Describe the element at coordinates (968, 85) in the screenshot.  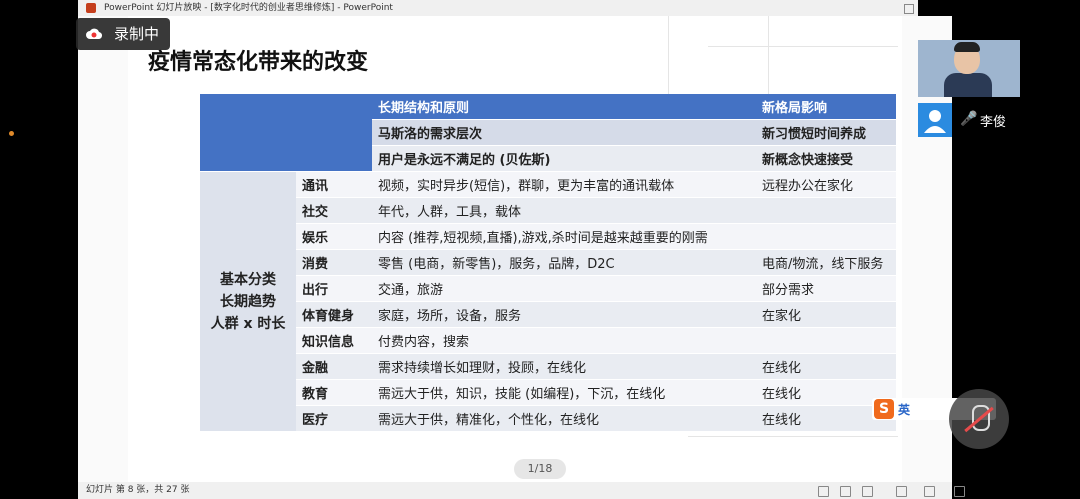
I see `participant-body` at that location.